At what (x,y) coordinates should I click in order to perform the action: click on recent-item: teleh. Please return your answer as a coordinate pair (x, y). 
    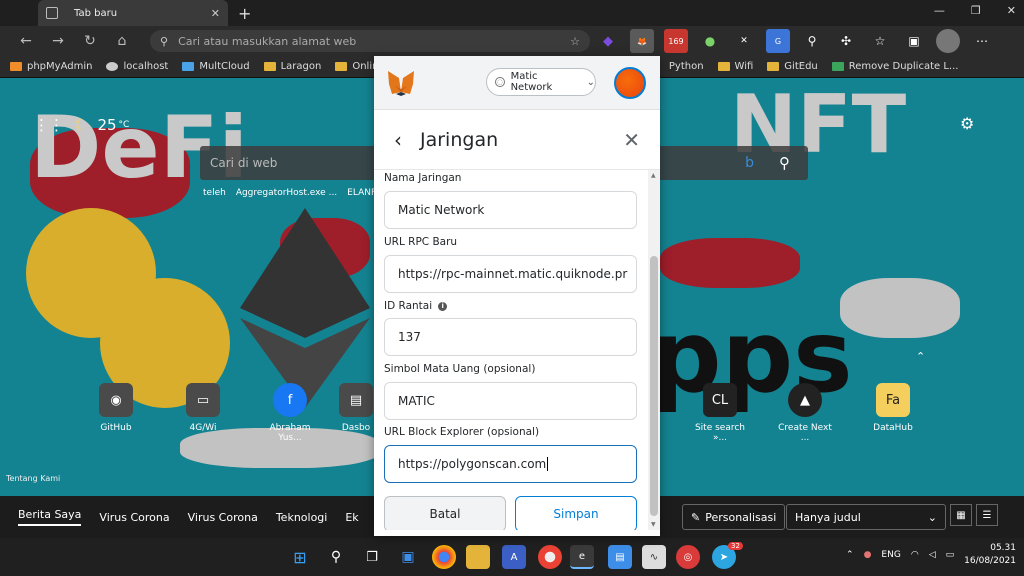
    Looking at the image, I should click on (214, 193).